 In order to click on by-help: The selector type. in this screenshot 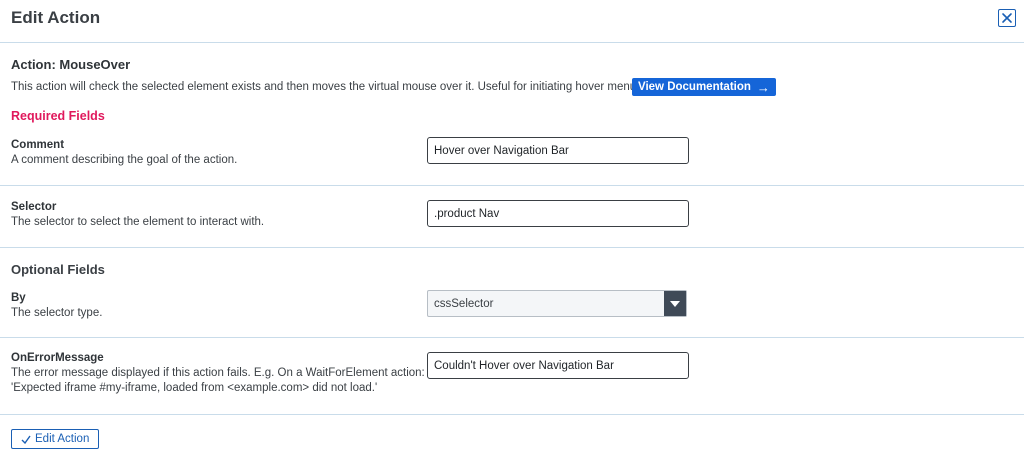, I will do `click(57, 313)`.